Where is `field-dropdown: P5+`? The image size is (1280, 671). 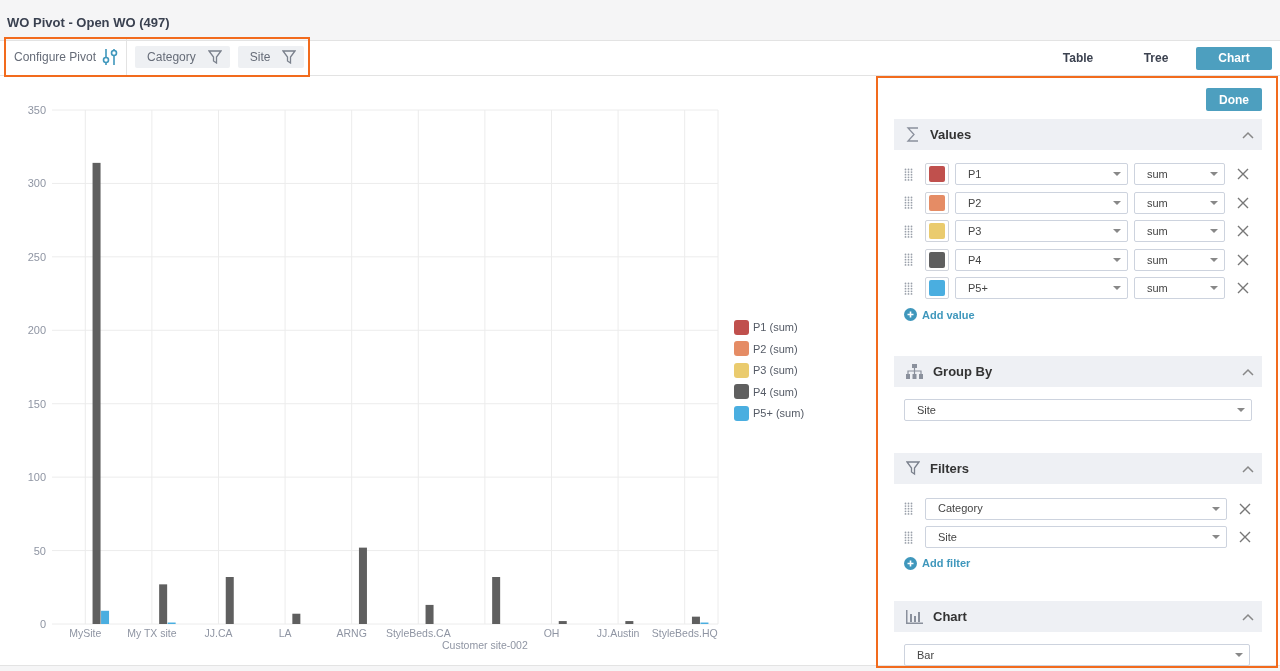
field-dropdown: P5+ is located at coordinates (1041, 288).